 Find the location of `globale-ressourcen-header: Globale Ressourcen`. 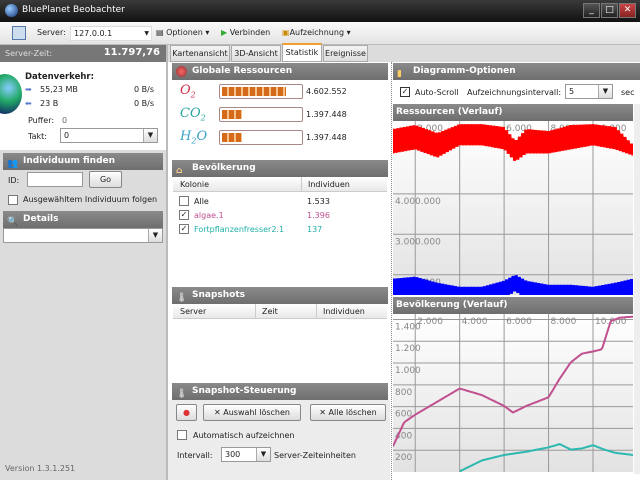

globale-ressourcen-header: Globale Ressourcen is located at coordinates (280, 71).